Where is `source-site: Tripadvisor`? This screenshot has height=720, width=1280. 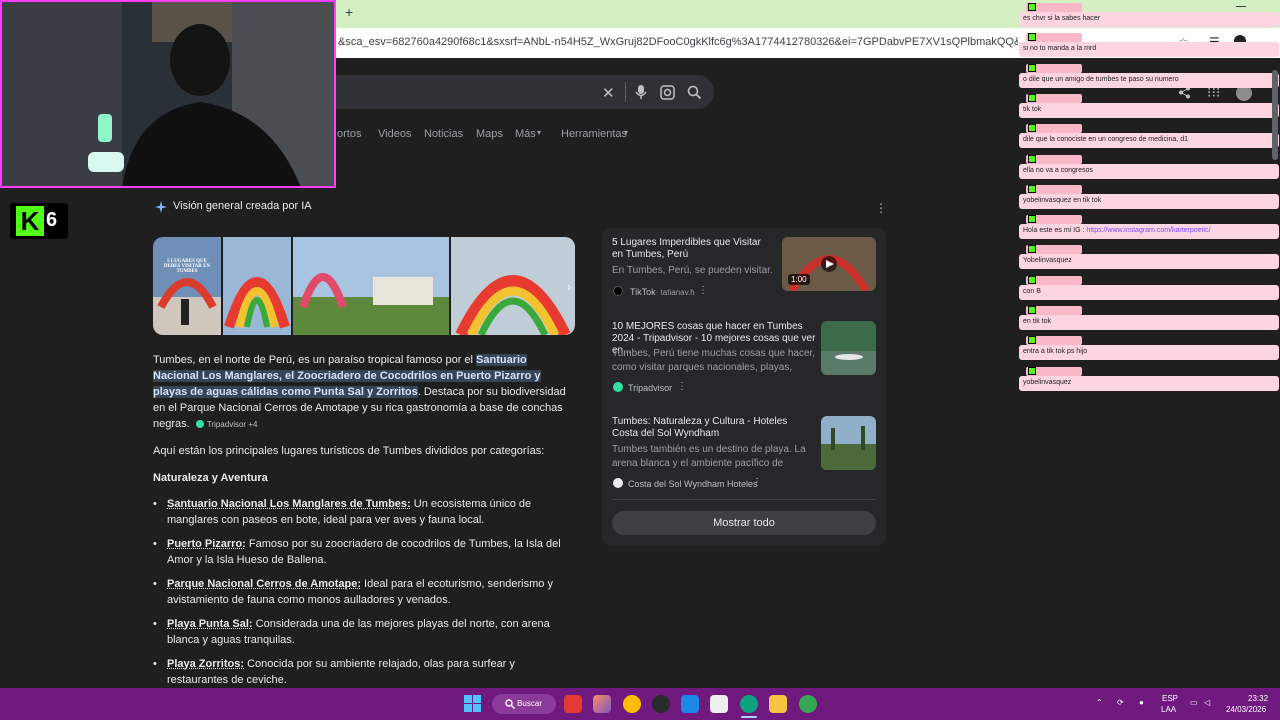
source-site: Tripadvisor is located at coordinates (650, 388).